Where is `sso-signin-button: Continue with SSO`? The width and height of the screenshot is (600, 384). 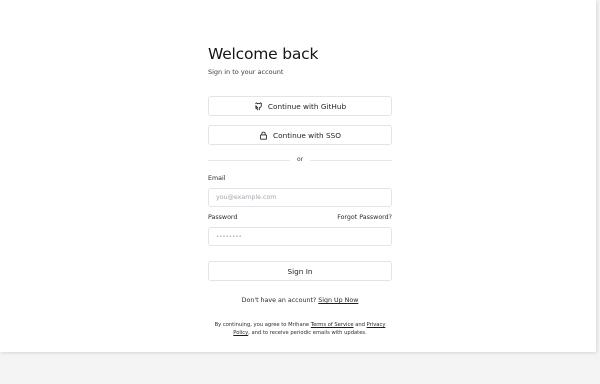
sso-signin-button: Continue with SSO is located at coordinates (300, 135).